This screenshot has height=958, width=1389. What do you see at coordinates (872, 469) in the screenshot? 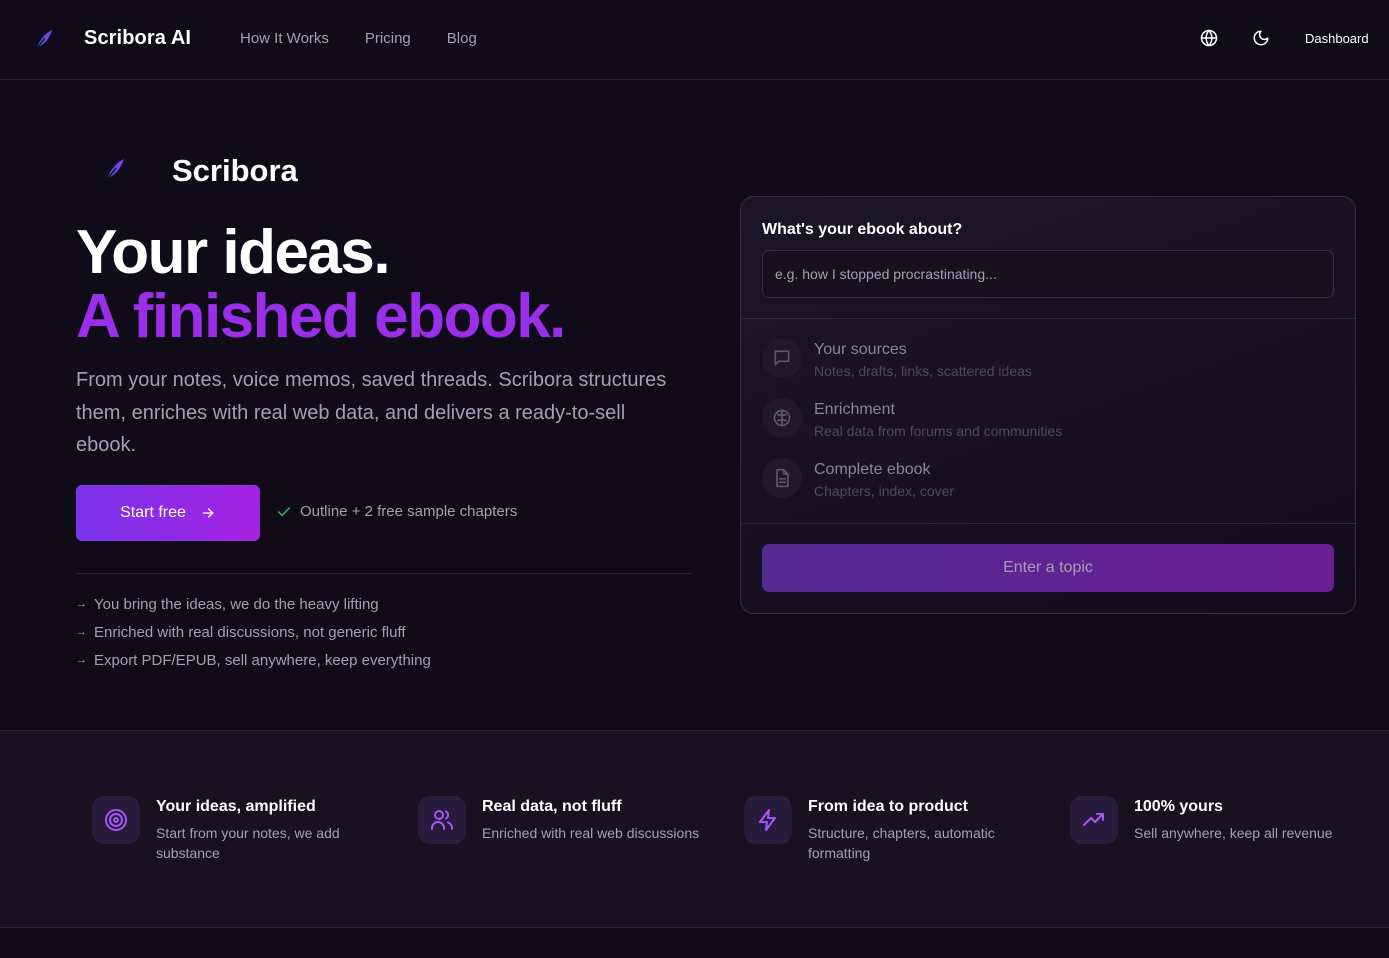
I see `step-title: Complete ebook` at bounding box center [872, 469].